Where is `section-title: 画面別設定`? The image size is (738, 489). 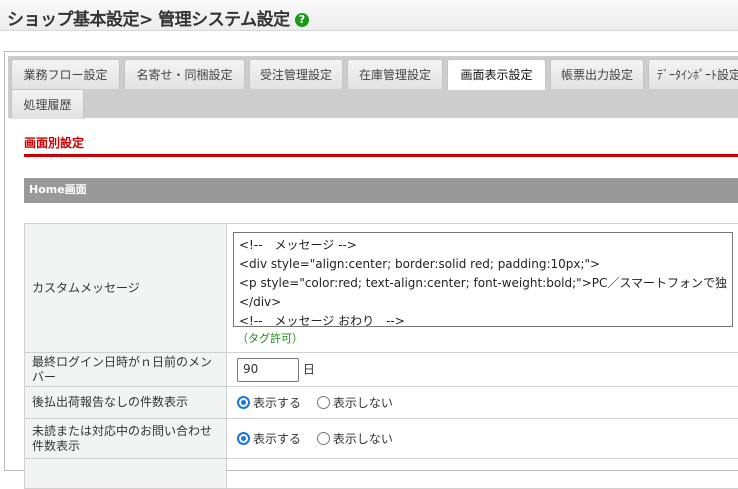
section-title: 画面別設定 is located at coordinates (54, 142).